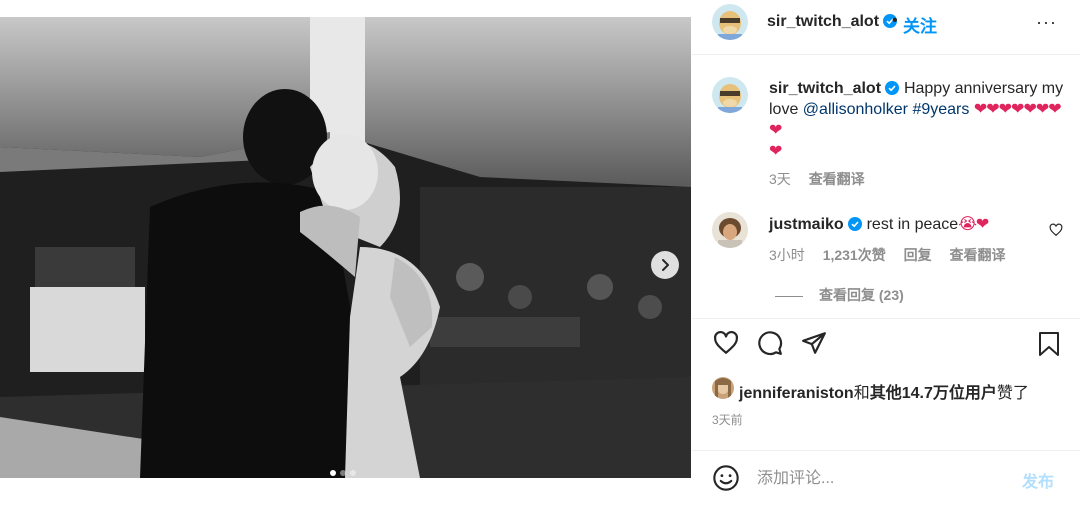 The height and width of the screenshot is (508, 1080). I want to click on comment-username: justmaiko, so click(806, 224).